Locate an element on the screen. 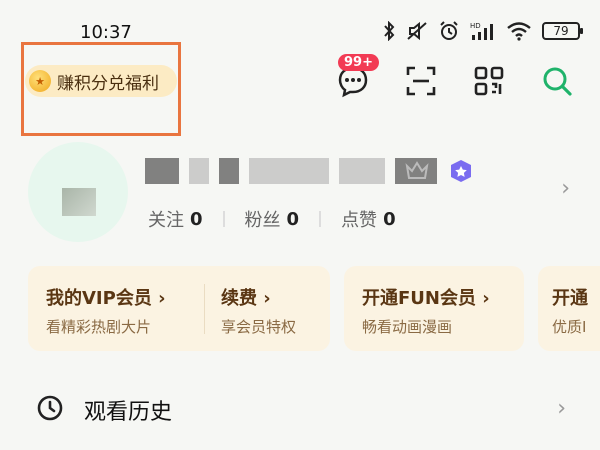 The height and width of the screenshot is (450, 600). stat-label: 点赞 is located at coordinates (359, 220).